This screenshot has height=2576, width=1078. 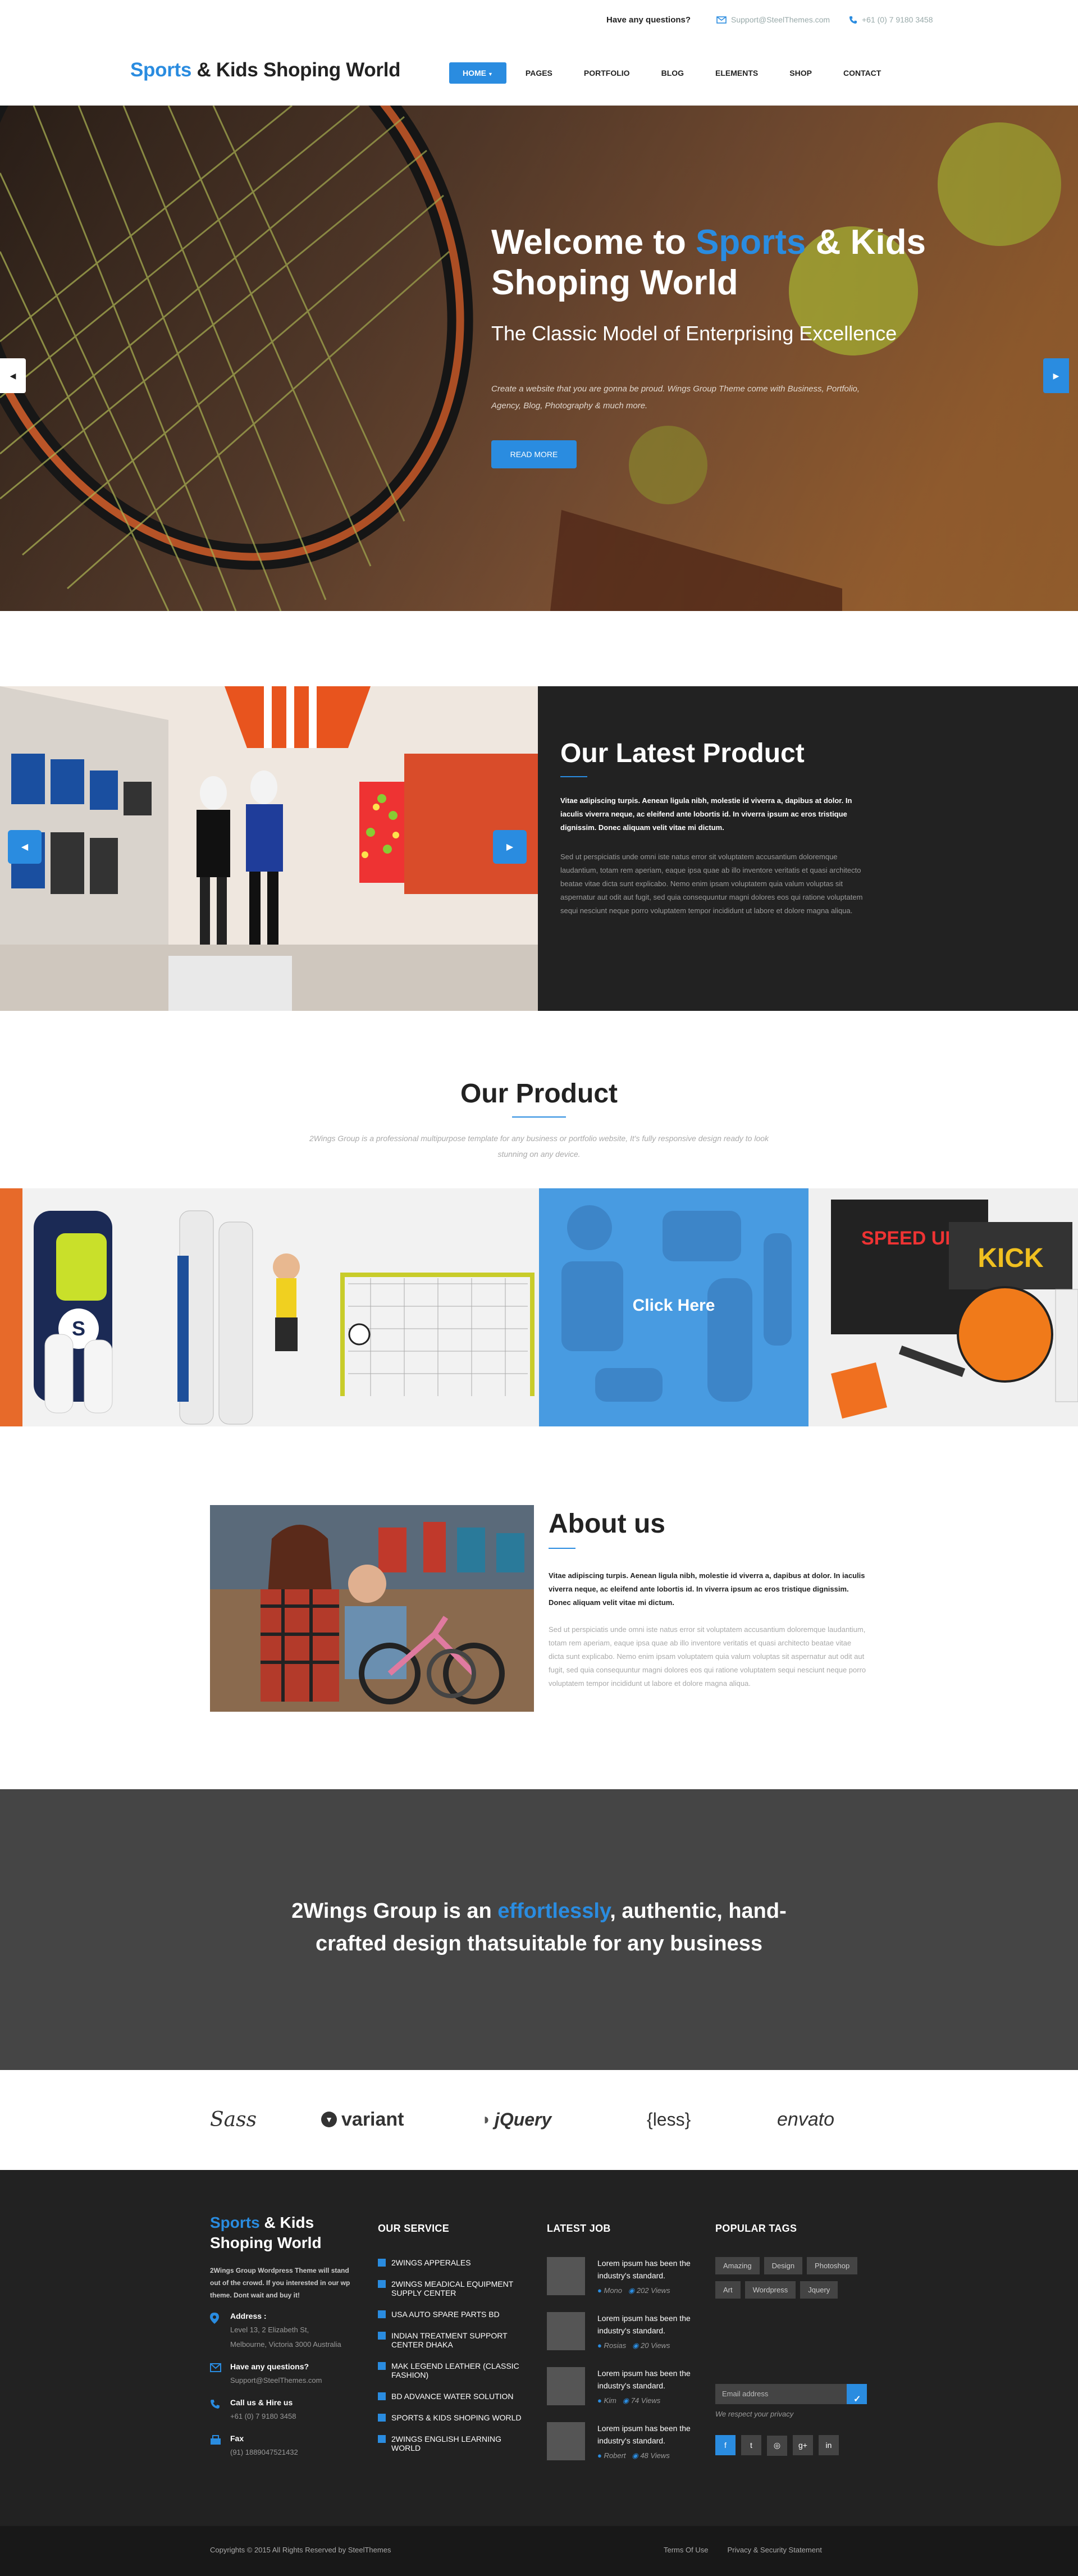 What do you see at coordinates (708, 262) in the screenshot?
I see `hero-title: Welcome to Sports & Kids Shoping World` at bounding box center [708, 262].